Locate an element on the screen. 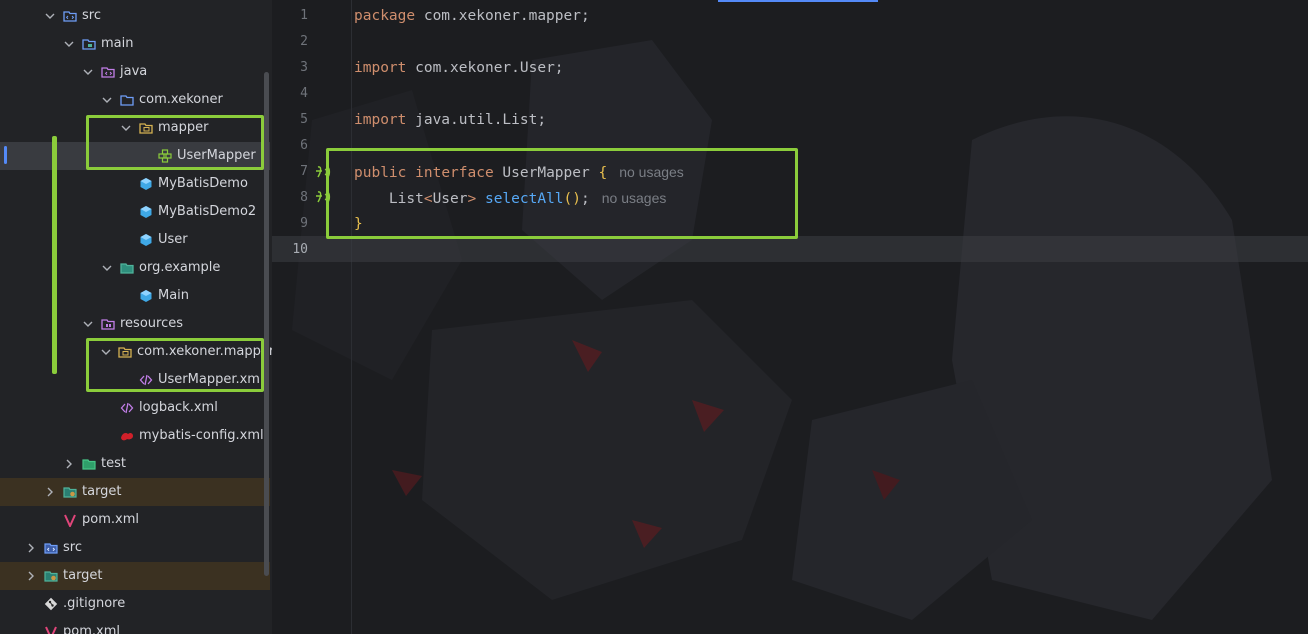 The height and width of the screenshot is (634, 1308). line-number: 6 is located at coordinates (304, 145).